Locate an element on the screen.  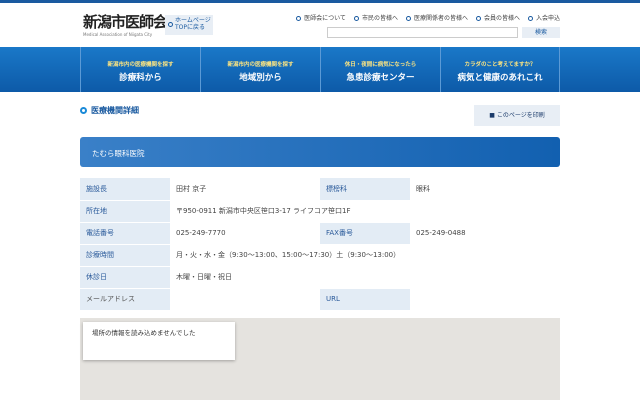
link-label: 会員の皆様へ is located at coordinates (501, 18).